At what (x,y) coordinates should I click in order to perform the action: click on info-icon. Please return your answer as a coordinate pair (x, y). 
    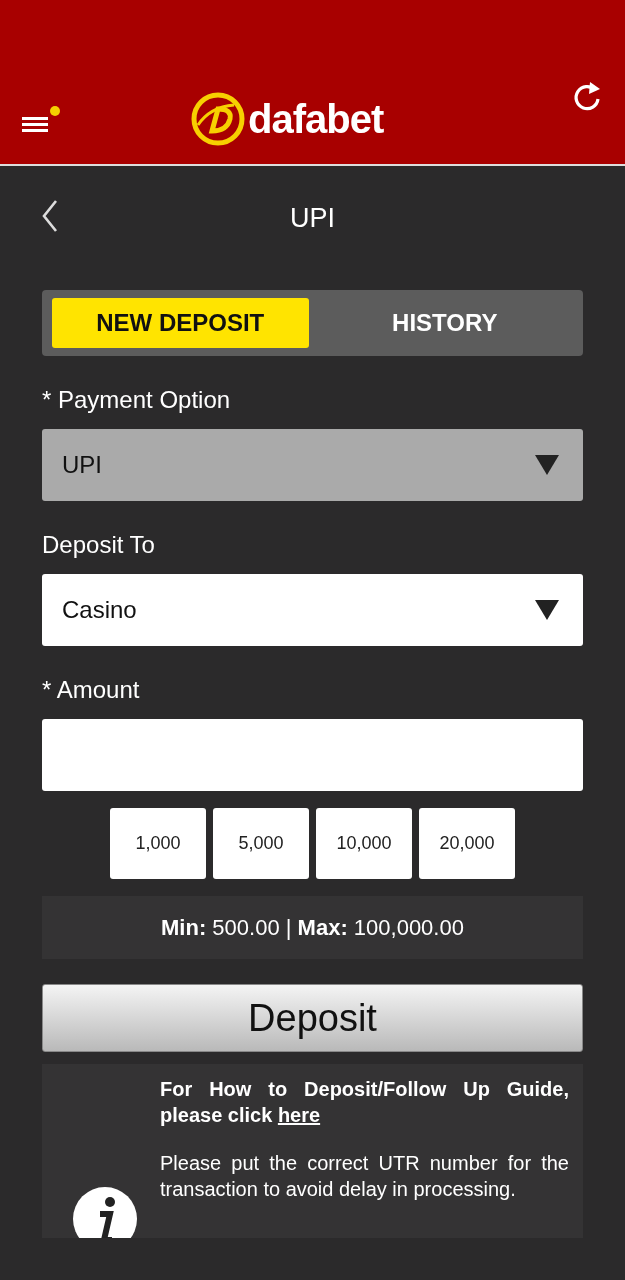
    Looking at the image, I should click on (105, 1211).